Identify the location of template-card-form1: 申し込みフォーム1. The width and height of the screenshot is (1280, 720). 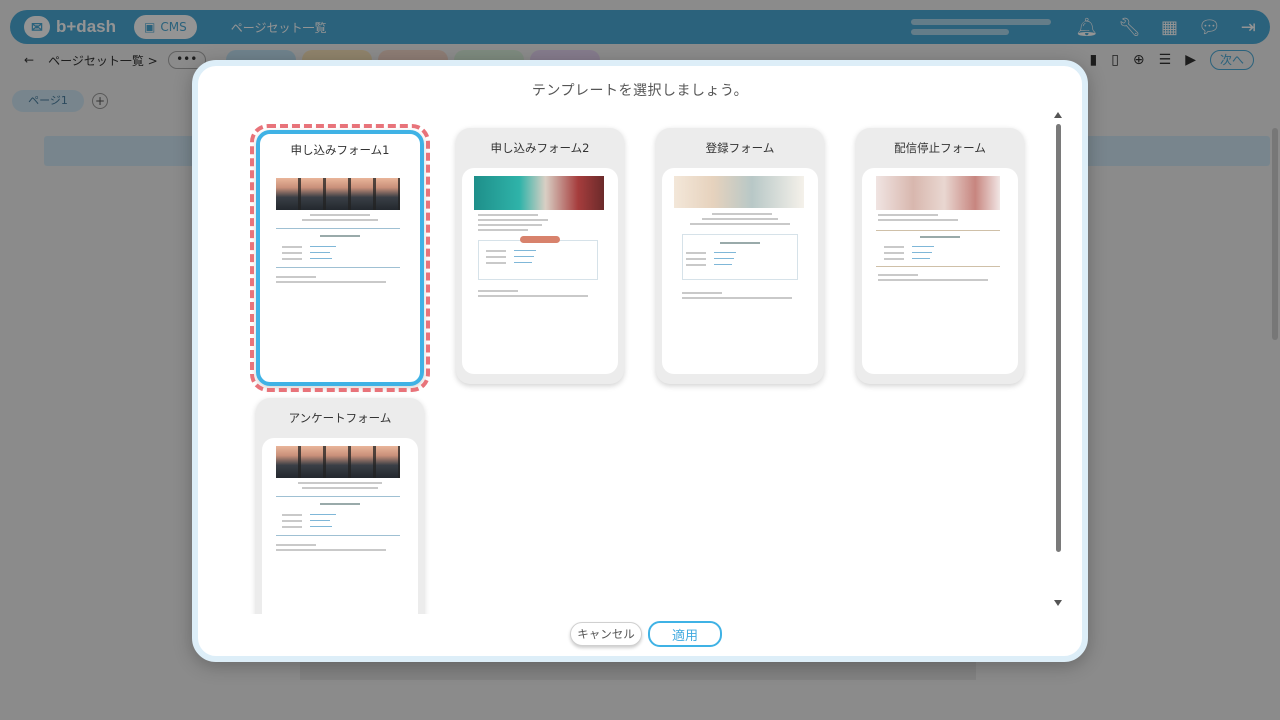
(340, 258).